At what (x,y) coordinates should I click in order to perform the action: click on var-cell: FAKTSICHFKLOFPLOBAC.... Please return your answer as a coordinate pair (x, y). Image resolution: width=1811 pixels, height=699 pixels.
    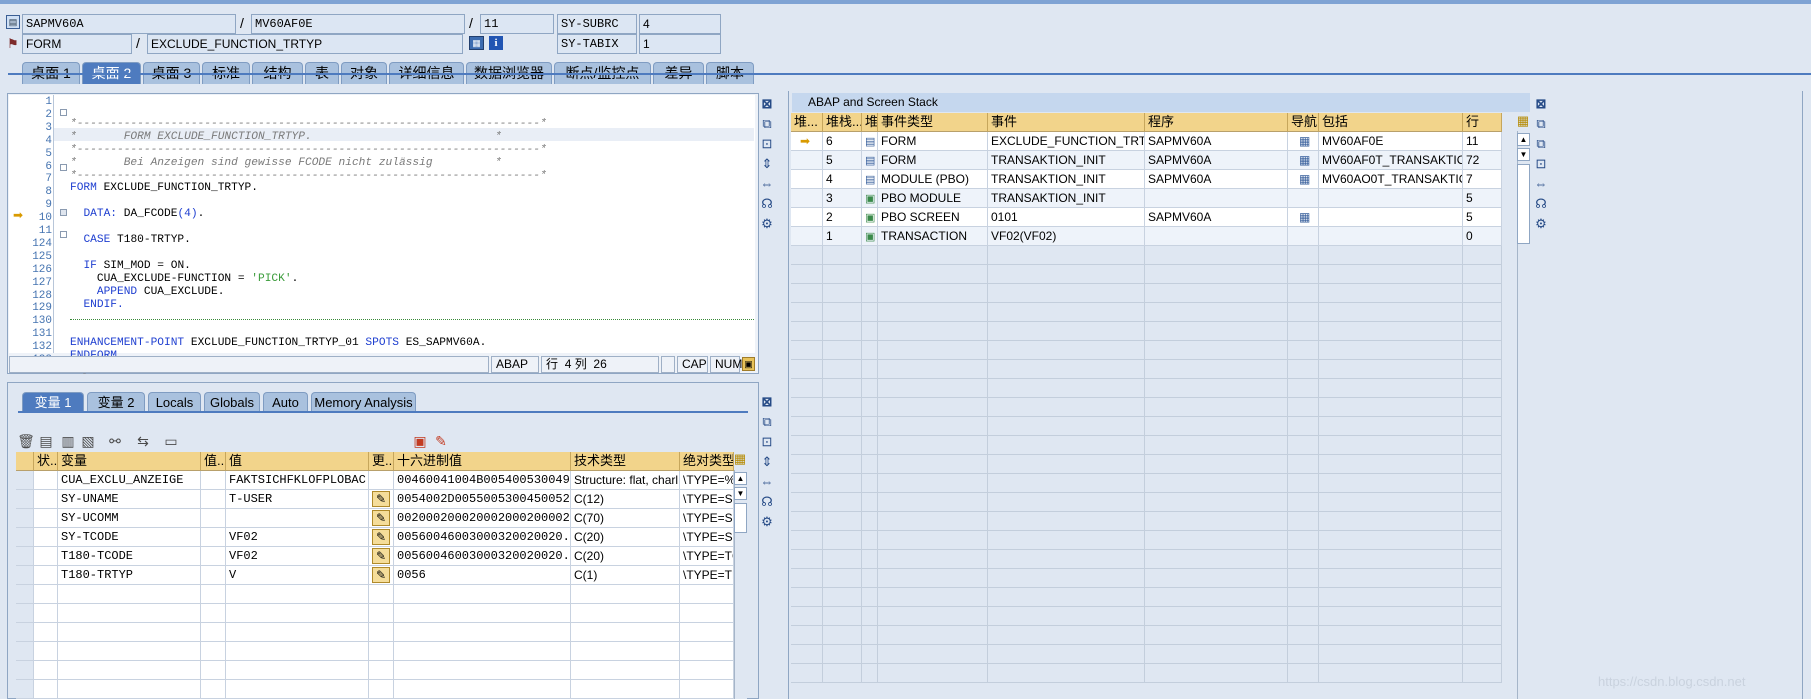
    Looking at the image, I should click on (297, 480).